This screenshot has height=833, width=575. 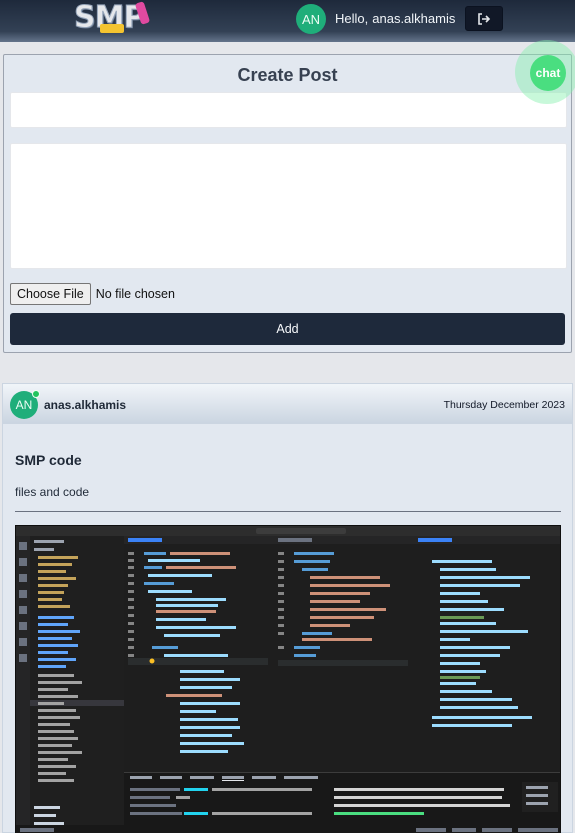 I want to click on post-body: files and code, so click(x=52, y=492).